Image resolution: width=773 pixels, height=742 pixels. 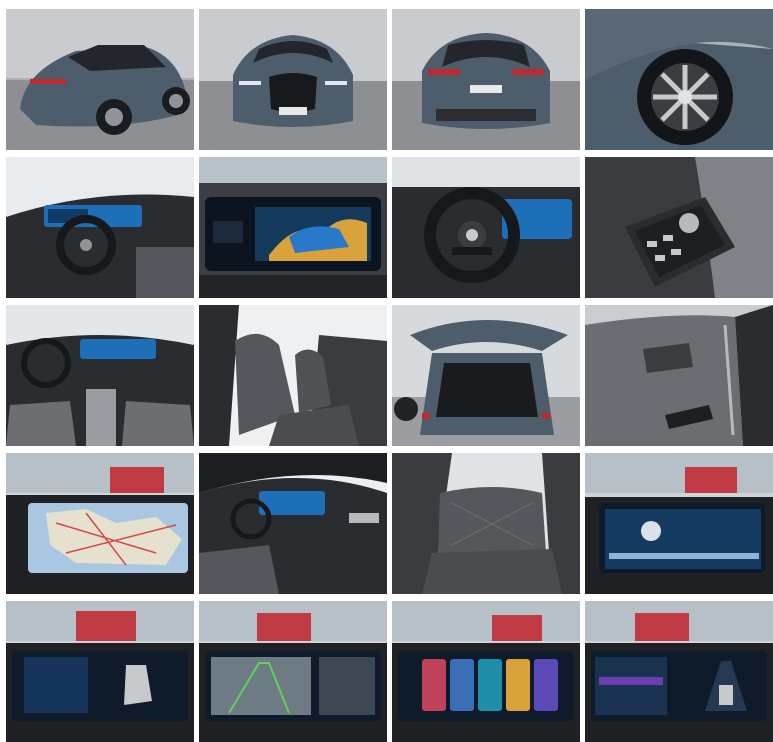 I want to click on photo-interior-dashboard-wide, so click(x=100, y=227).